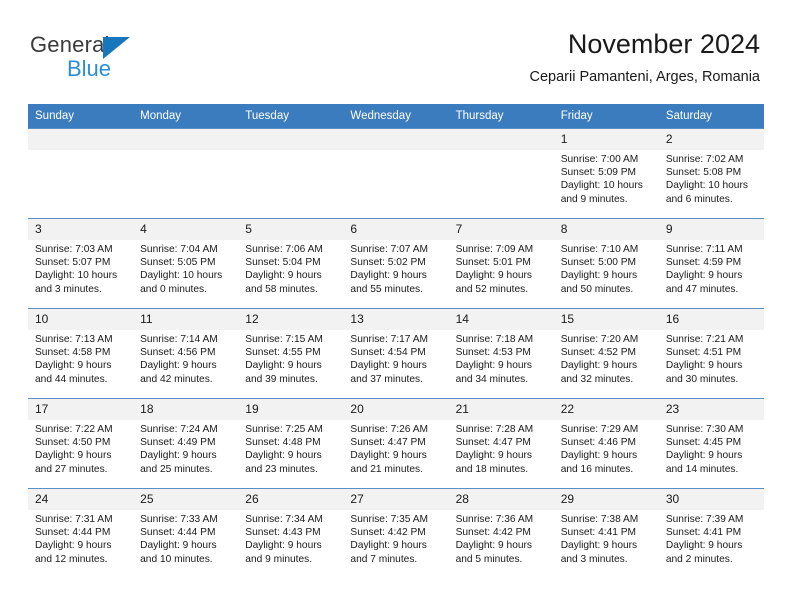  Describe the element at coordinates (135, 58) in the screenshot. I see `generalblue-logo: General Blue` at that location.